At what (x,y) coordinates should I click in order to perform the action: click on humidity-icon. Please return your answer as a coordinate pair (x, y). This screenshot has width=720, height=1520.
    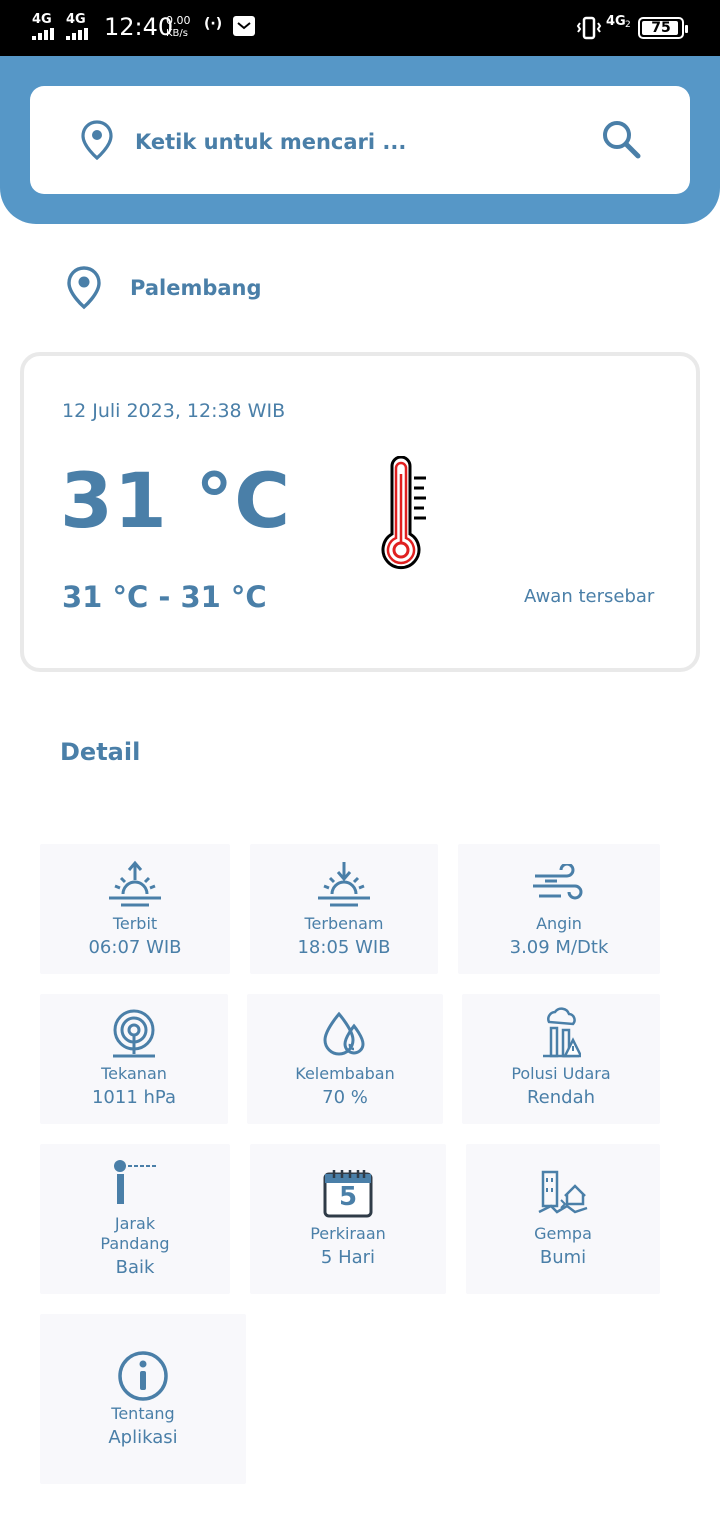
    Looking at the image, I should click on (345, 1034).